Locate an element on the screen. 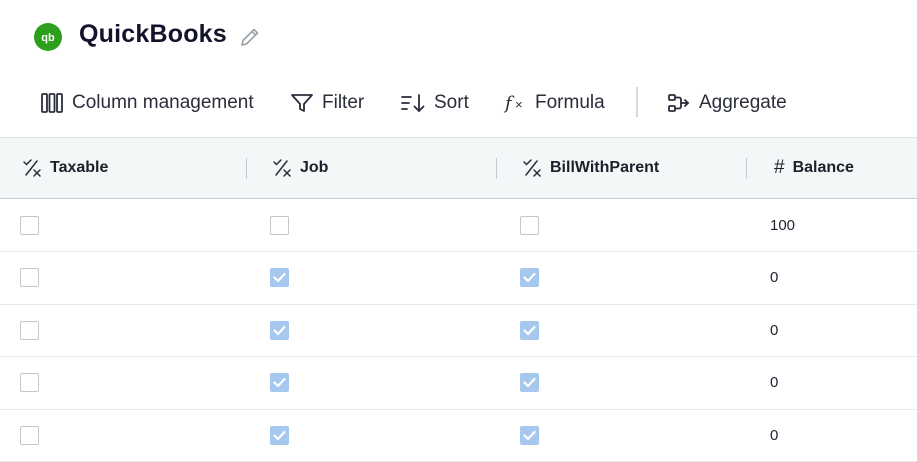  column-header-label: Job is located at coordinates (314, 167).